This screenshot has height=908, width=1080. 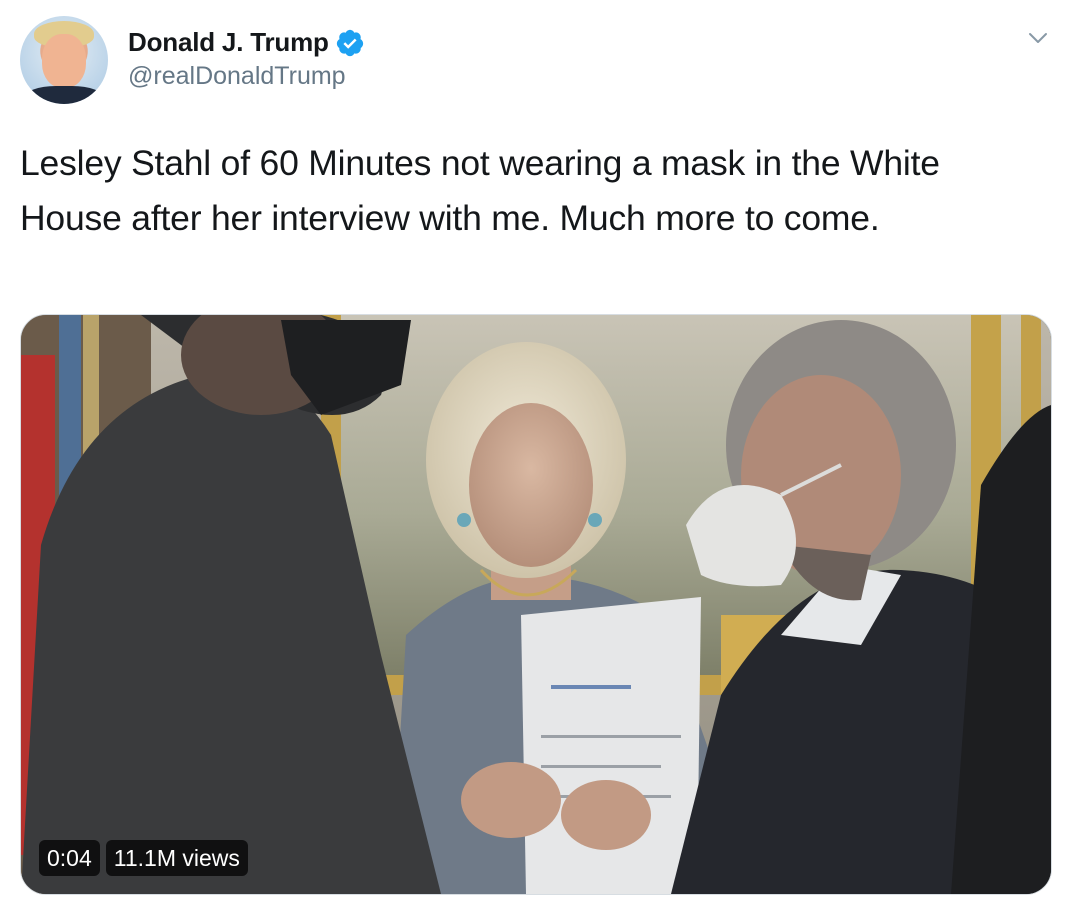 I want to click on user-handle: @realDonaldTrump, so click(x=237, y=76).